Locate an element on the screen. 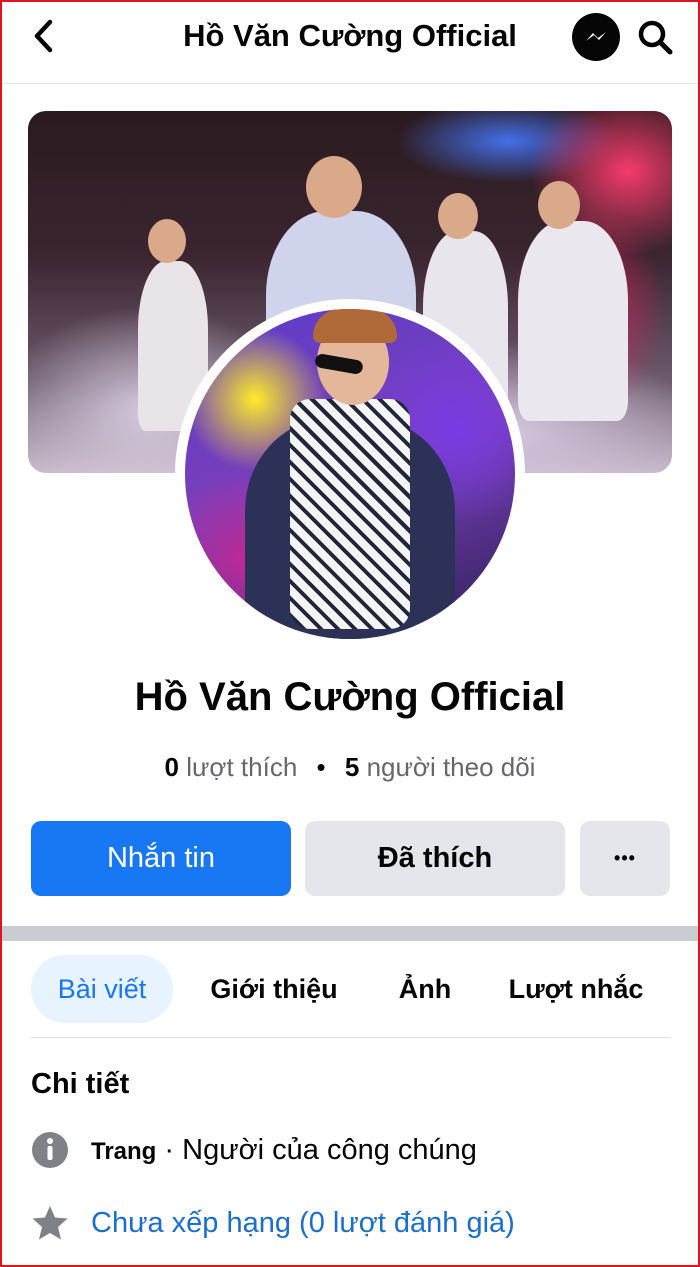 This screenshot has width=700, height=1267. cover-singer-head is located at coordinates (334, 187).